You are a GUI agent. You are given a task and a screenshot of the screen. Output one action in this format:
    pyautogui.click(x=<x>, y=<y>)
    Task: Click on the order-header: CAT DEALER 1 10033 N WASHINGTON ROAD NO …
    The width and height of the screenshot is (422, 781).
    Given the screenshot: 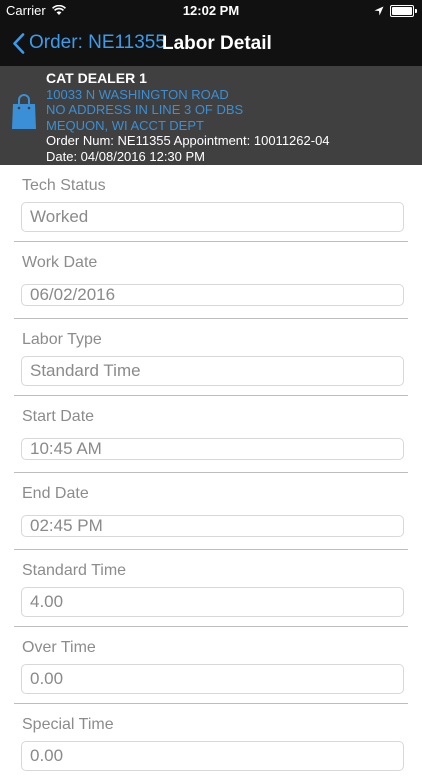 What is the action you would take?
    pyautogui.click(x=211, y=115)
    